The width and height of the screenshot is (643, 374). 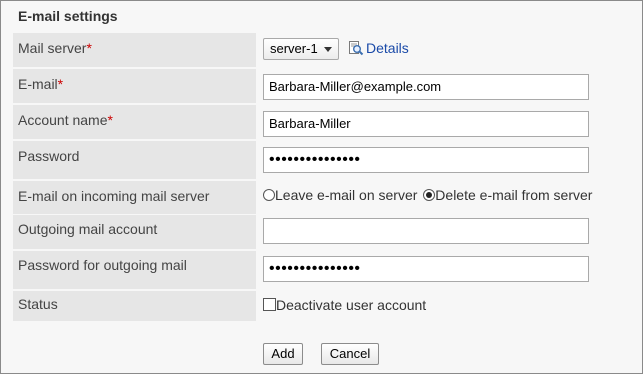 What do you see at coordinates (294, 48) in the screenshot?
I see `mail-server-selected: server-1` at bounding box center [294, 48].